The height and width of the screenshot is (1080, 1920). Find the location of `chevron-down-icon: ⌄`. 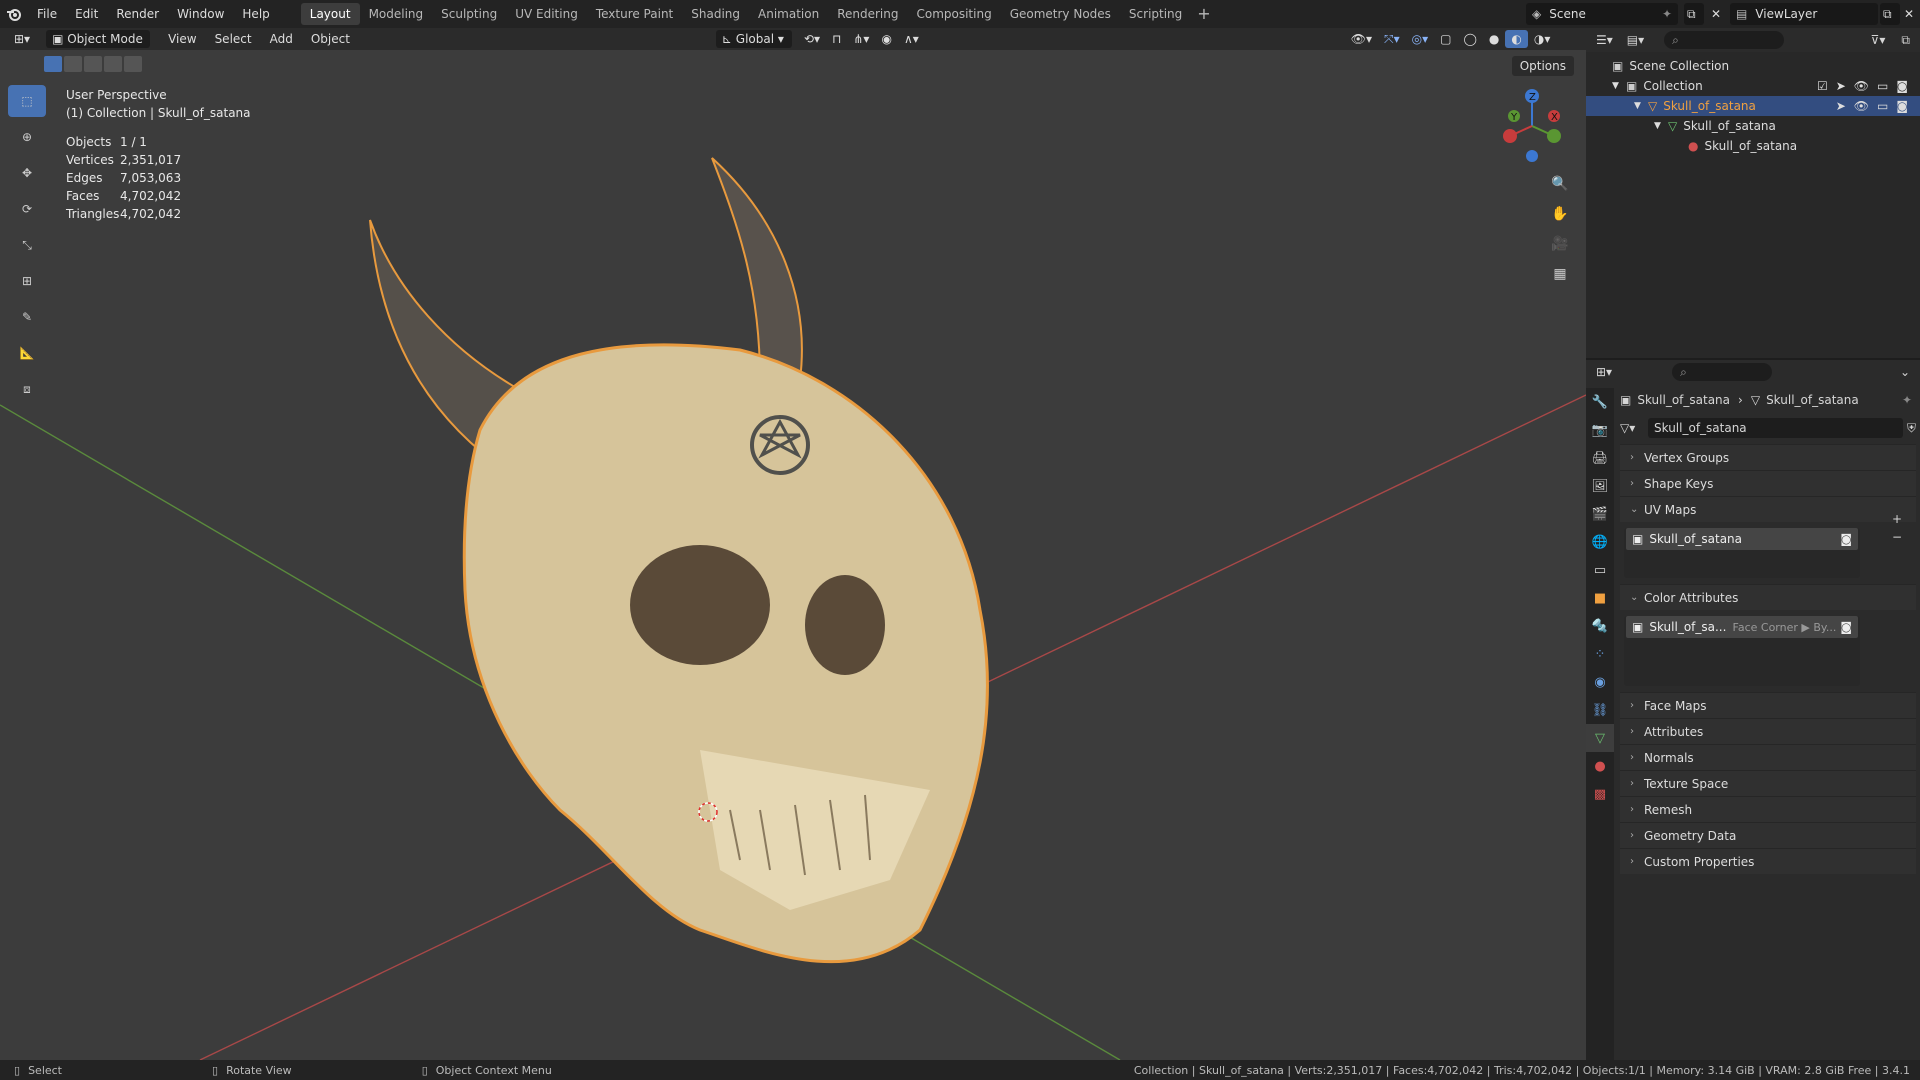

chevron-down-icon: ⌄ is located at coordinates (1905, 372).